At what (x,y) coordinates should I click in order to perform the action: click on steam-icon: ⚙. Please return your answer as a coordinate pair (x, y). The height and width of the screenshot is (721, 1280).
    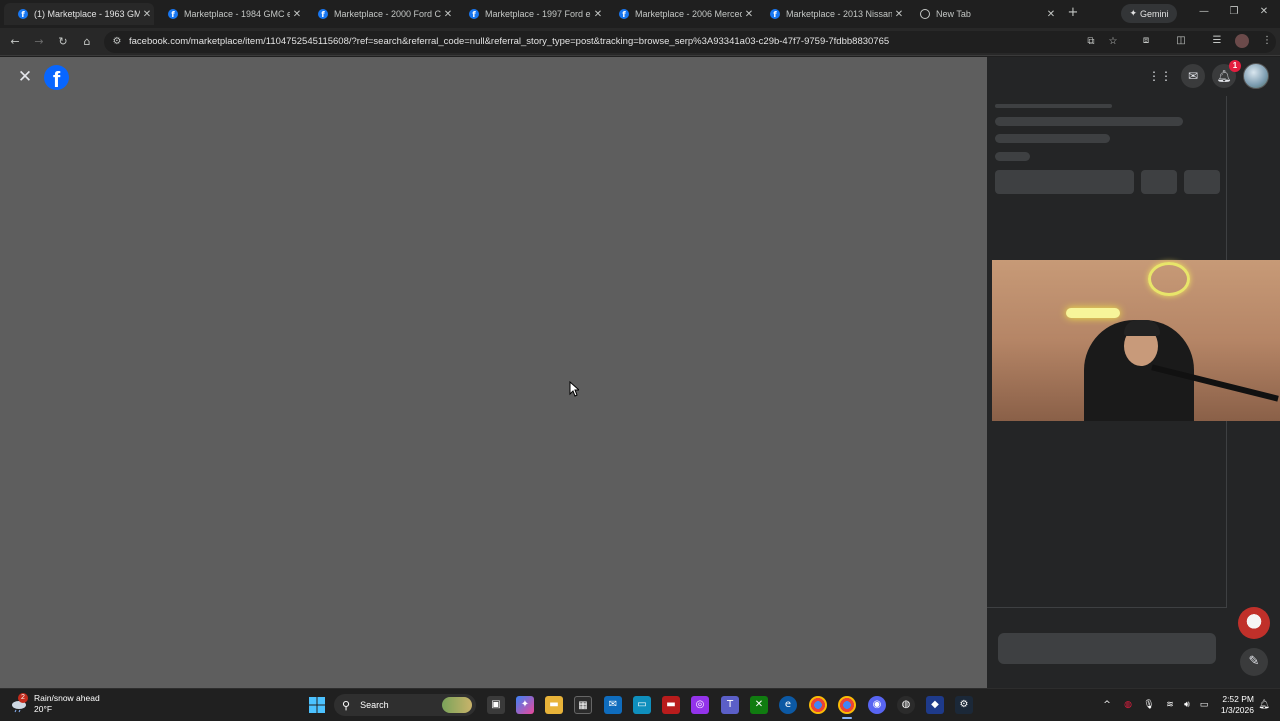
    Looking at the image, I should click on (964, 705).